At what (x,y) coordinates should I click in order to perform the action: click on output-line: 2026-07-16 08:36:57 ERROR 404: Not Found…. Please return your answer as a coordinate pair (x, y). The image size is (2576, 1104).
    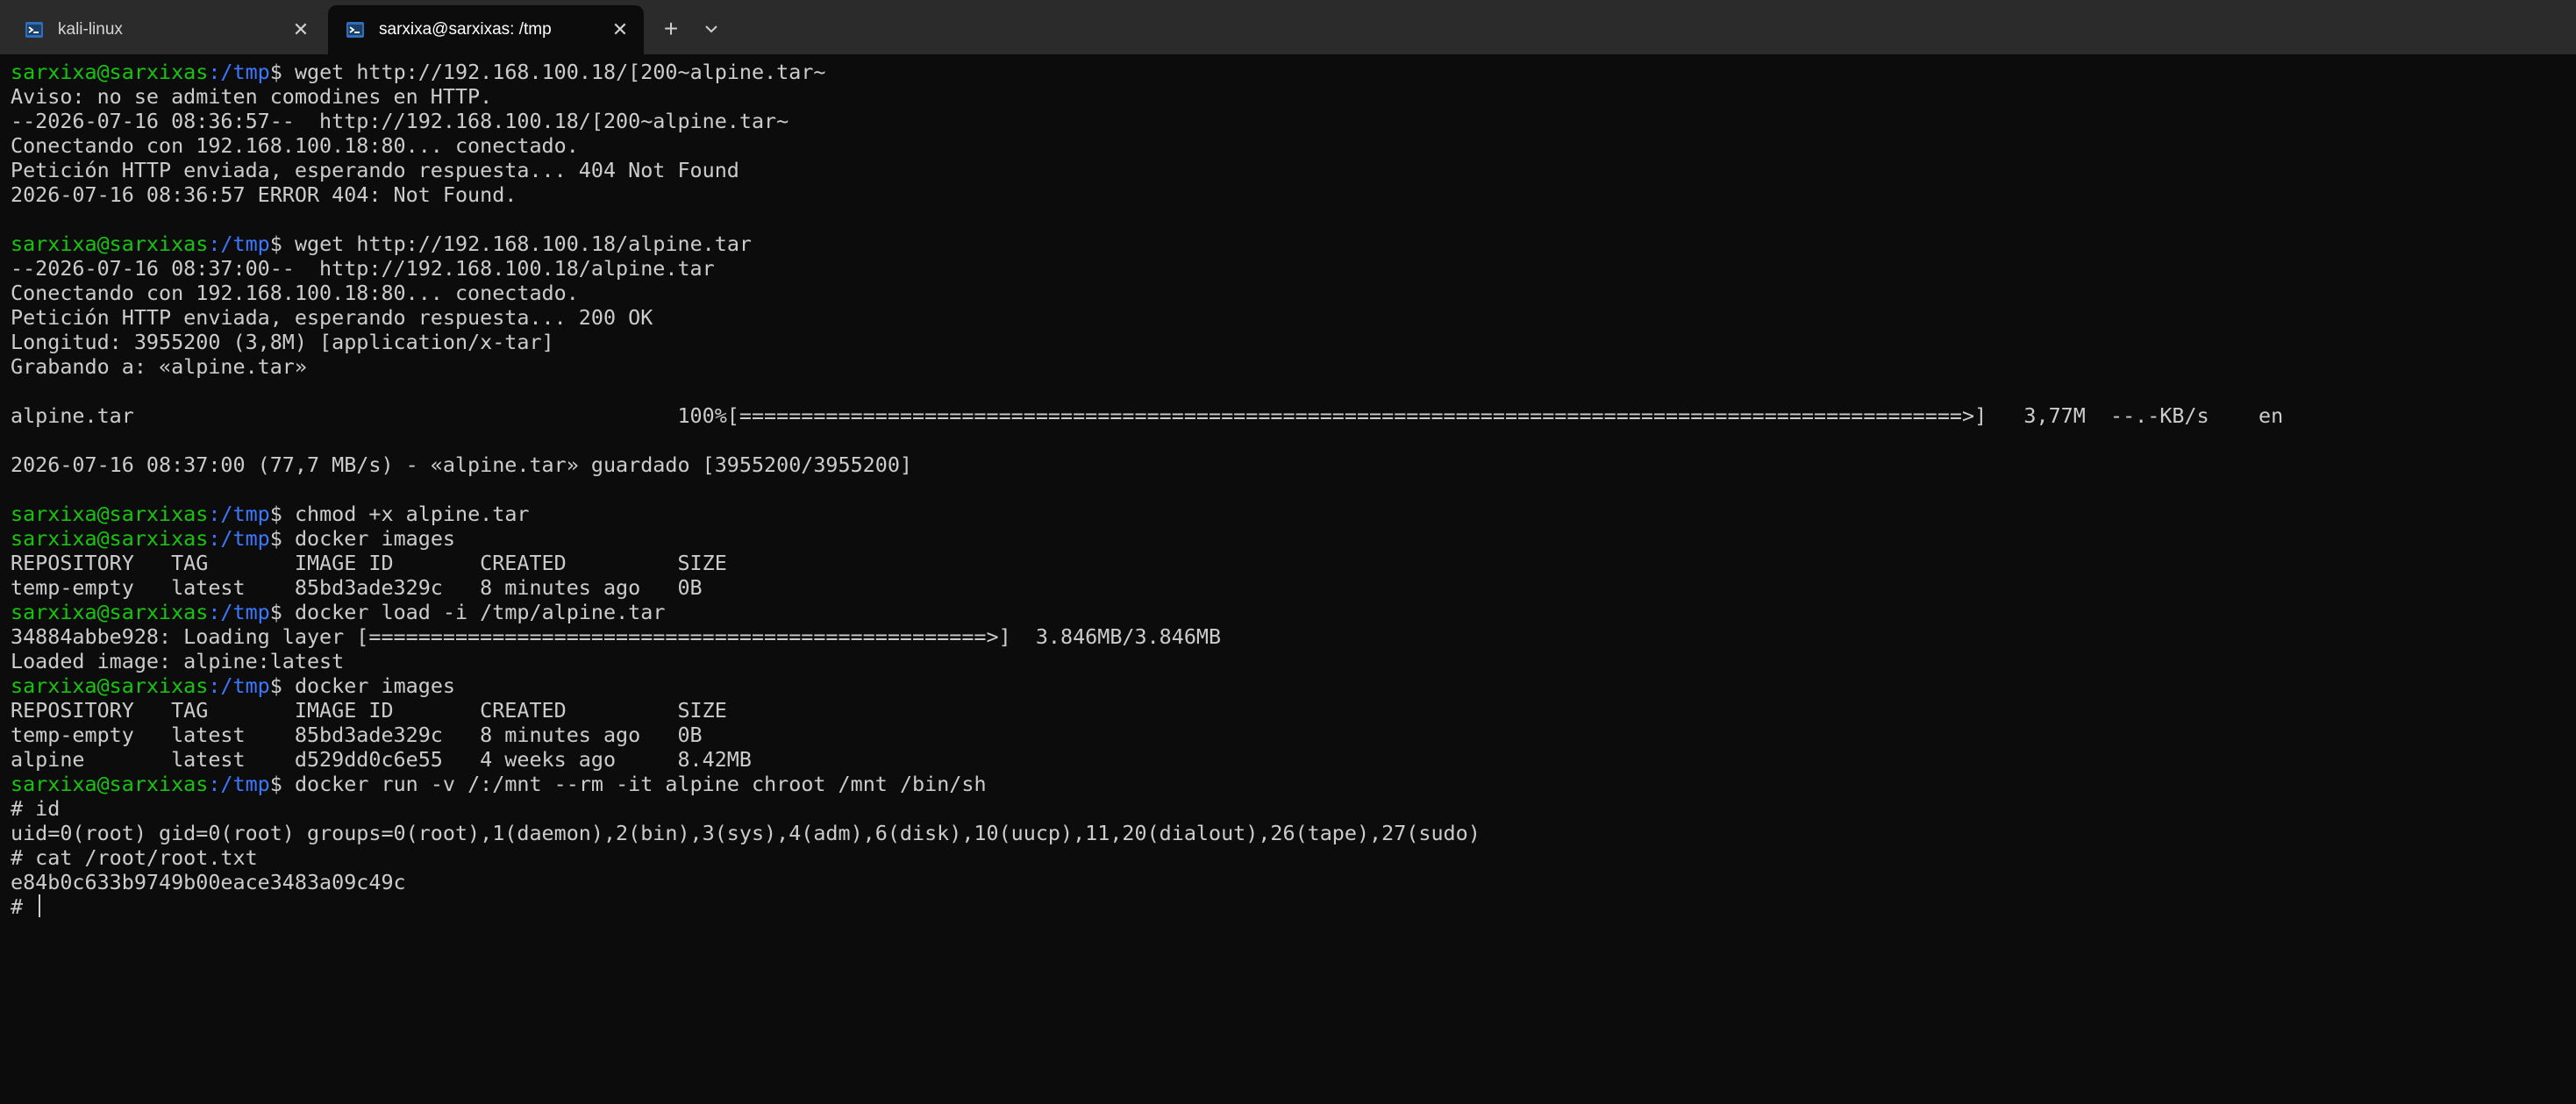
    Looking at the image, I should click on (264, 194).